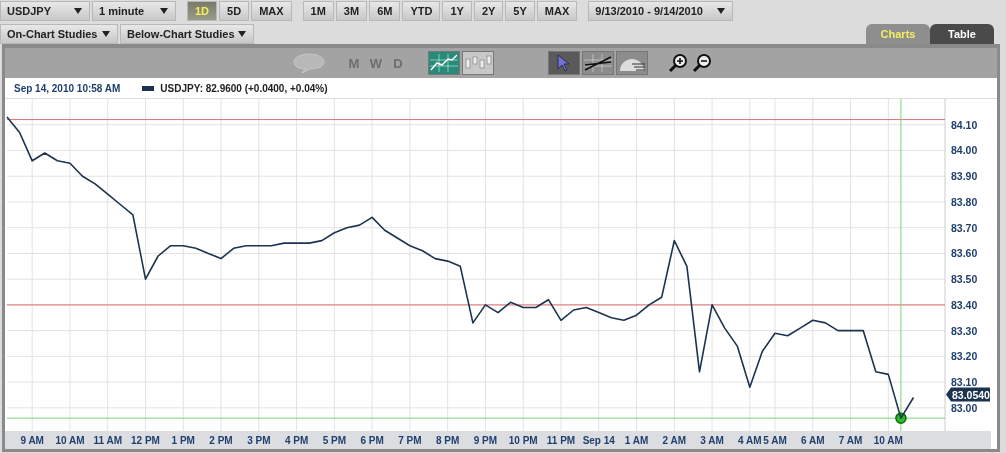 The image size is (1006, 453). What do you see at coordinates (448, 440) in the screenshot?
I see `axis-label: 8 PM` at bounding box center [448, 440].